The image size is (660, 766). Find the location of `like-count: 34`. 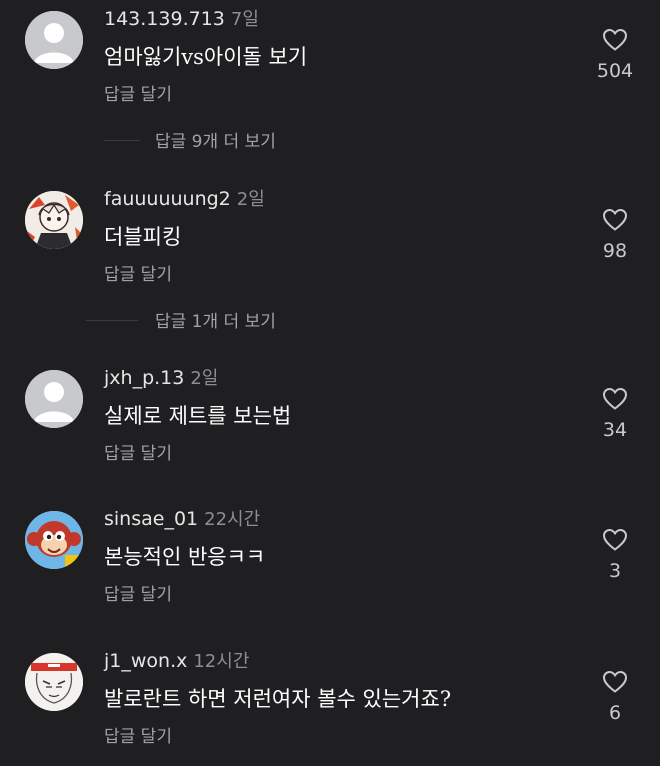

like-count: 34 is located at coordinates (615, 430).